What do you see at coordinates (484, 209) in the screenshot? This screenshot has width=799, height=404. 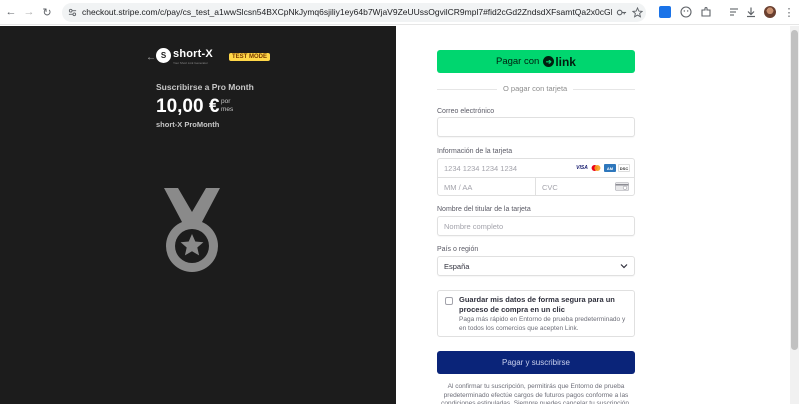 I see `cardholder-label: Nombre del titular de la tarjeta` at bounding box center [484, 209].